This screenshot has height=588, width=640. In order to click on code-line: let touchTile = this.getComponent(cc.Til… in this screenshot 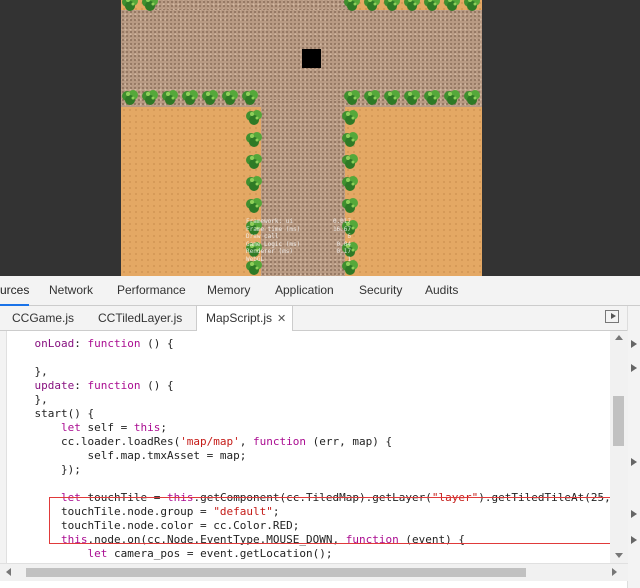, I will do `click(335, 497)`.